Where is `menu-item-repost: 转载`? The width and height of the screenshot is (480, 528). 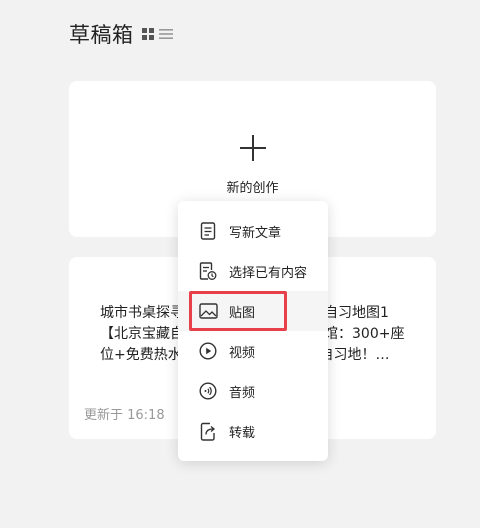 menu-item-repost: 转载 is located at coordinates (253, 431).